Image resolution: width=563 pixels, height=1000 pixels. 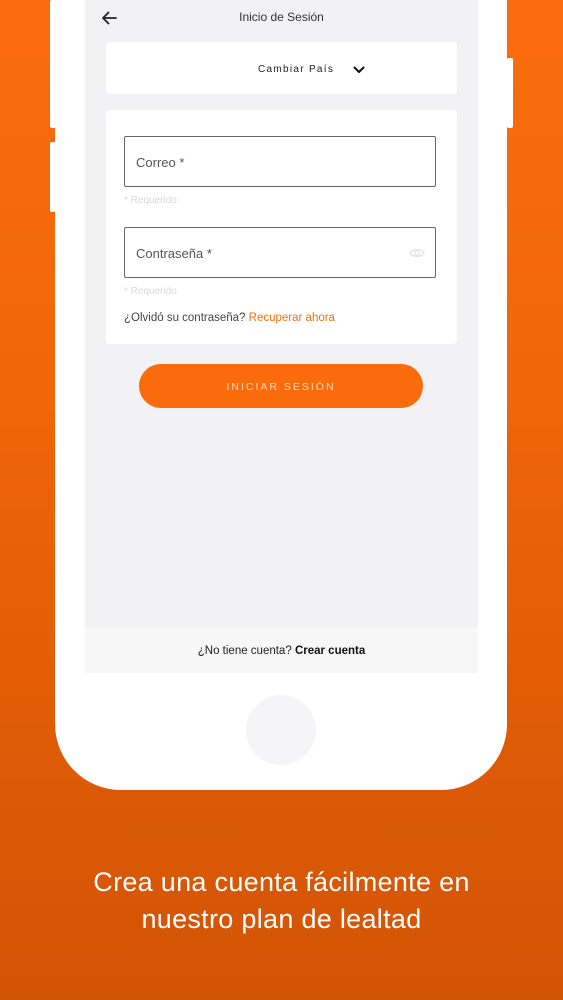 What do you see at coordinates (281, 730) in the screenshot?
I see `phone-home-button` at bounding box center [281, 730].